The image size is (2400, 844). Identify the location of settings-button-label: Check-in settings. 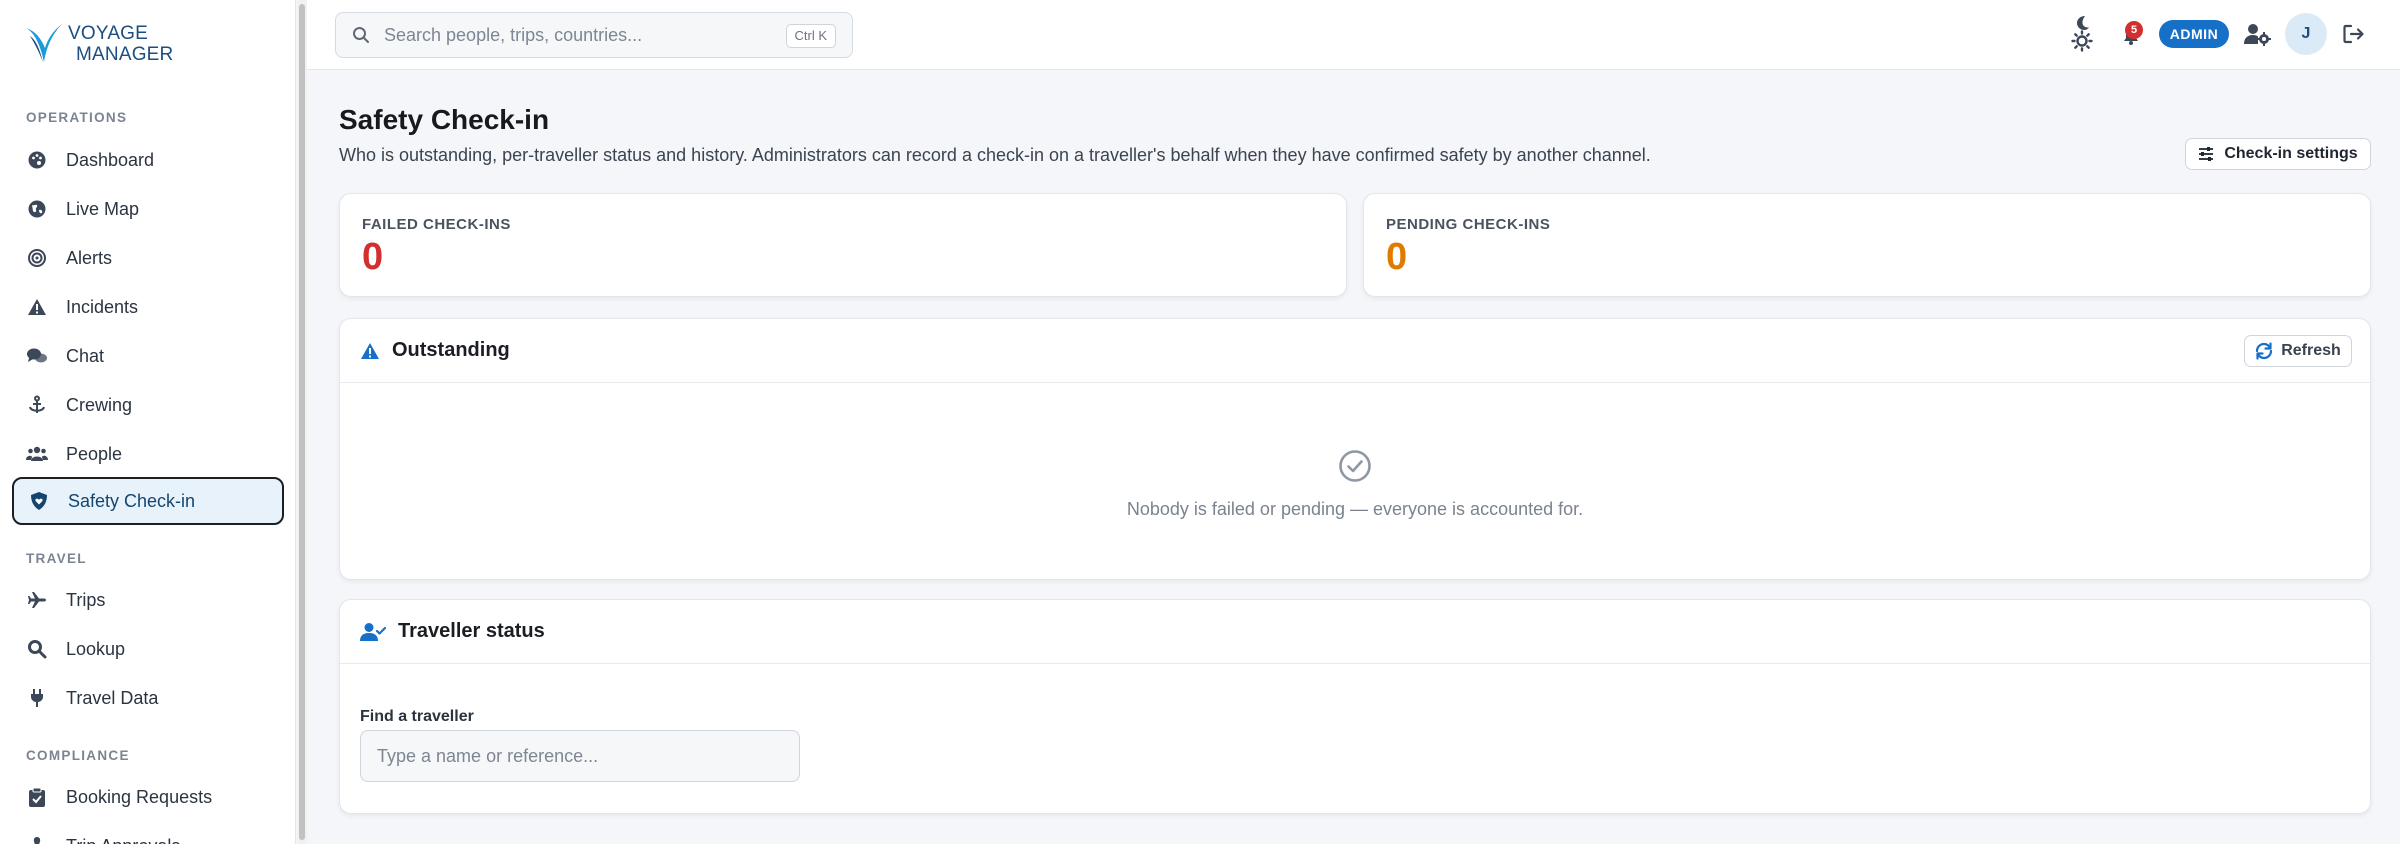
(2291, 153).